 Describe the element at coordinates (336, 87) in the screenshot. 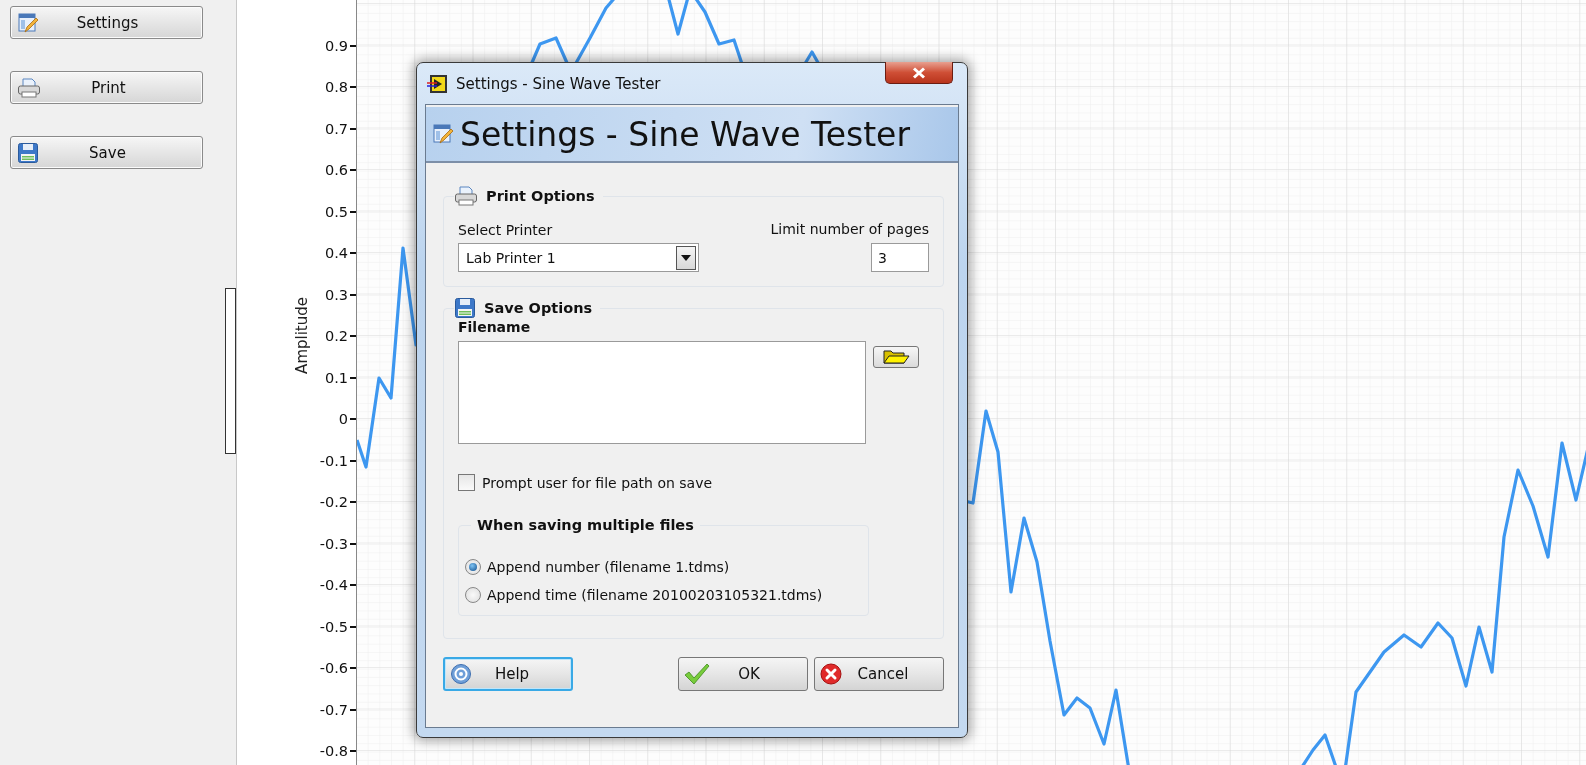

I see `axis-tick-label: 0.8` at that location.